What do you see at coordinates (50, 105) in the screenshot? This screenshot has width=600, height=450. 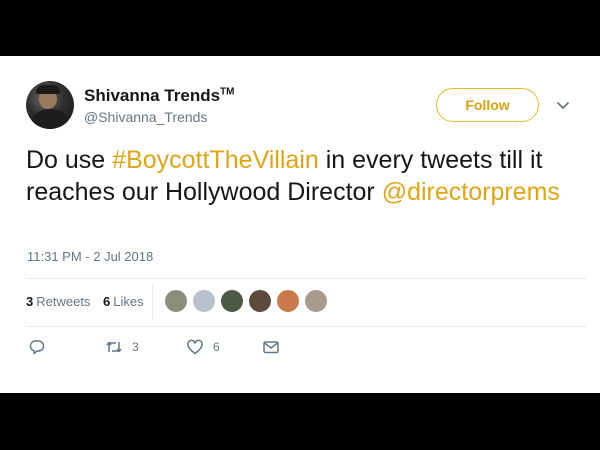 I see `avatar` at bounding box center [50, 105].